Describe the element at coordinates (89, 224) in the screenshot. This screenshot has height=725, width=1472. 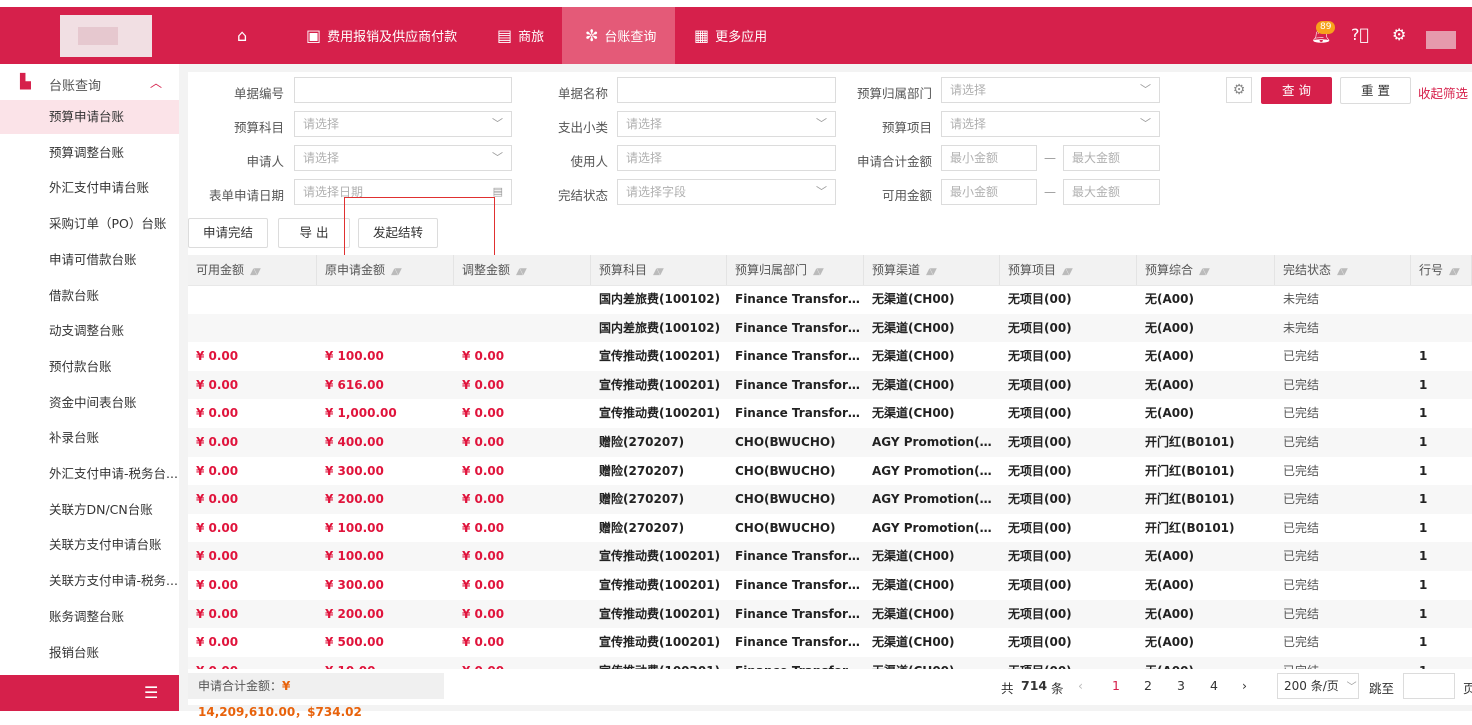
I see `sidebar-item: 采购订单（PO）台账` at that location.